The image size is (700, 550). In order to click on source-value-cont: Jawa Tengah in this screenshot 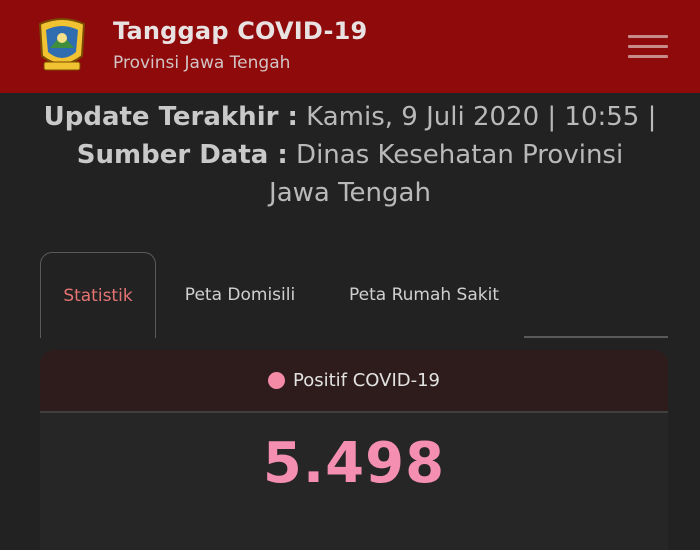, I will do `click(350, 193)`.